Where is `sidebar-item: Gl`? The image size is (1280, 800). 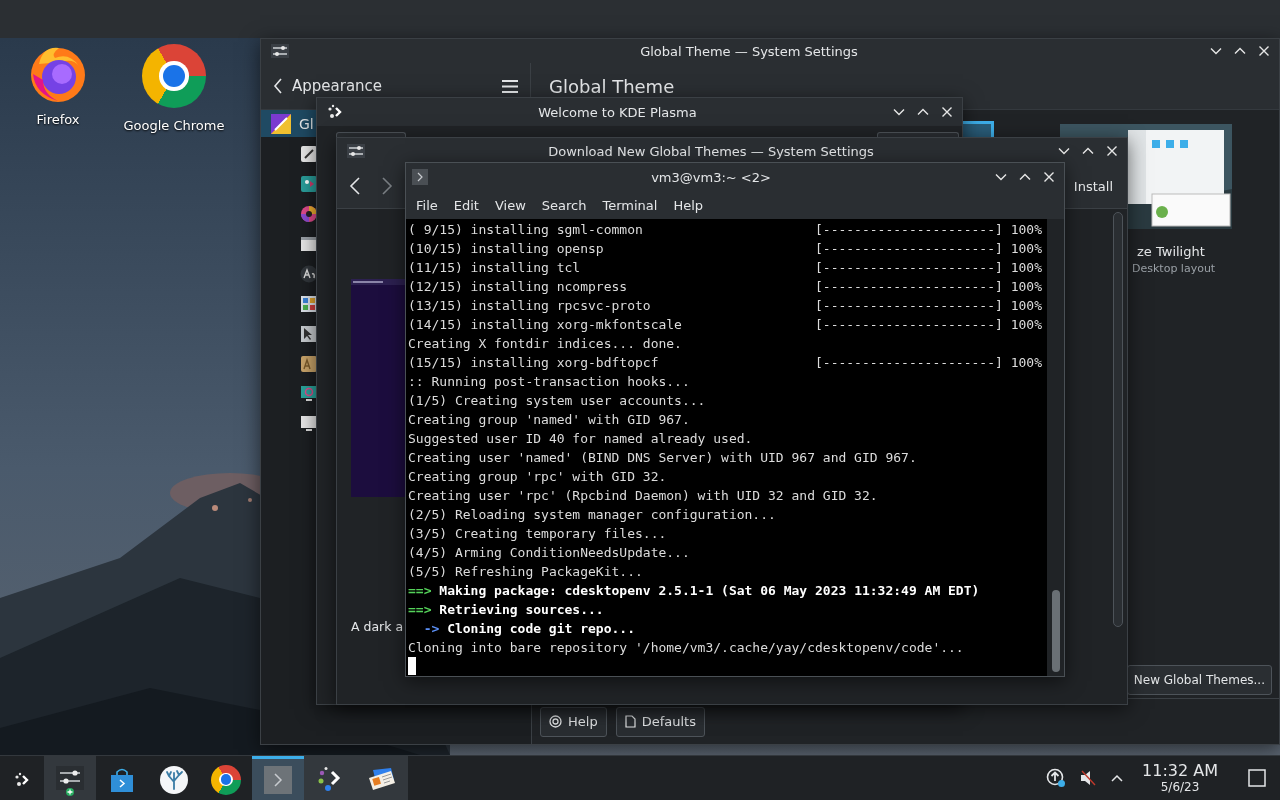 sidebar-item: Gl is located at coordinates (289, 123).